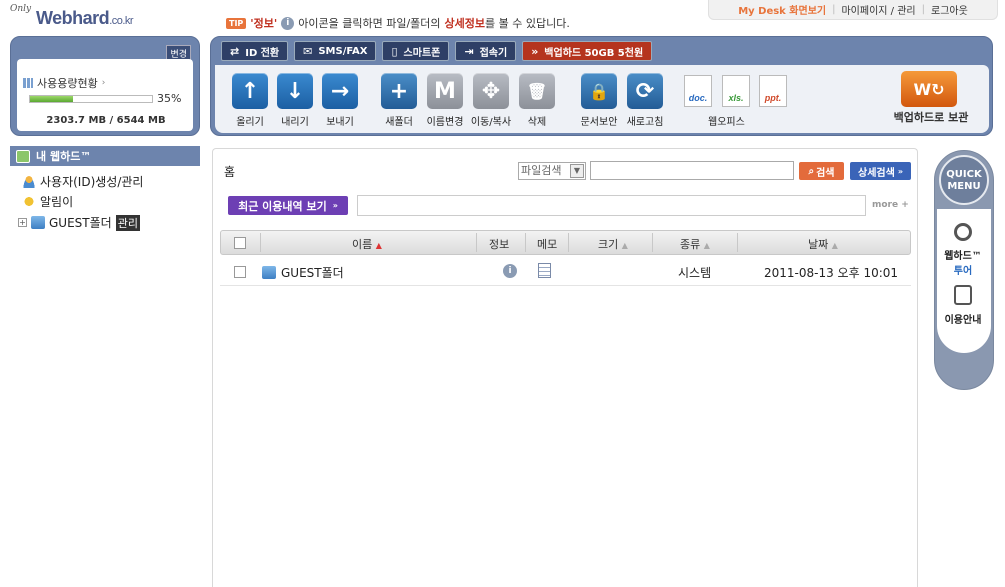  What do you see at coordinates (890, 205) in the screenshot?
I see `more-link: more +` at bounding box center [890, 205].